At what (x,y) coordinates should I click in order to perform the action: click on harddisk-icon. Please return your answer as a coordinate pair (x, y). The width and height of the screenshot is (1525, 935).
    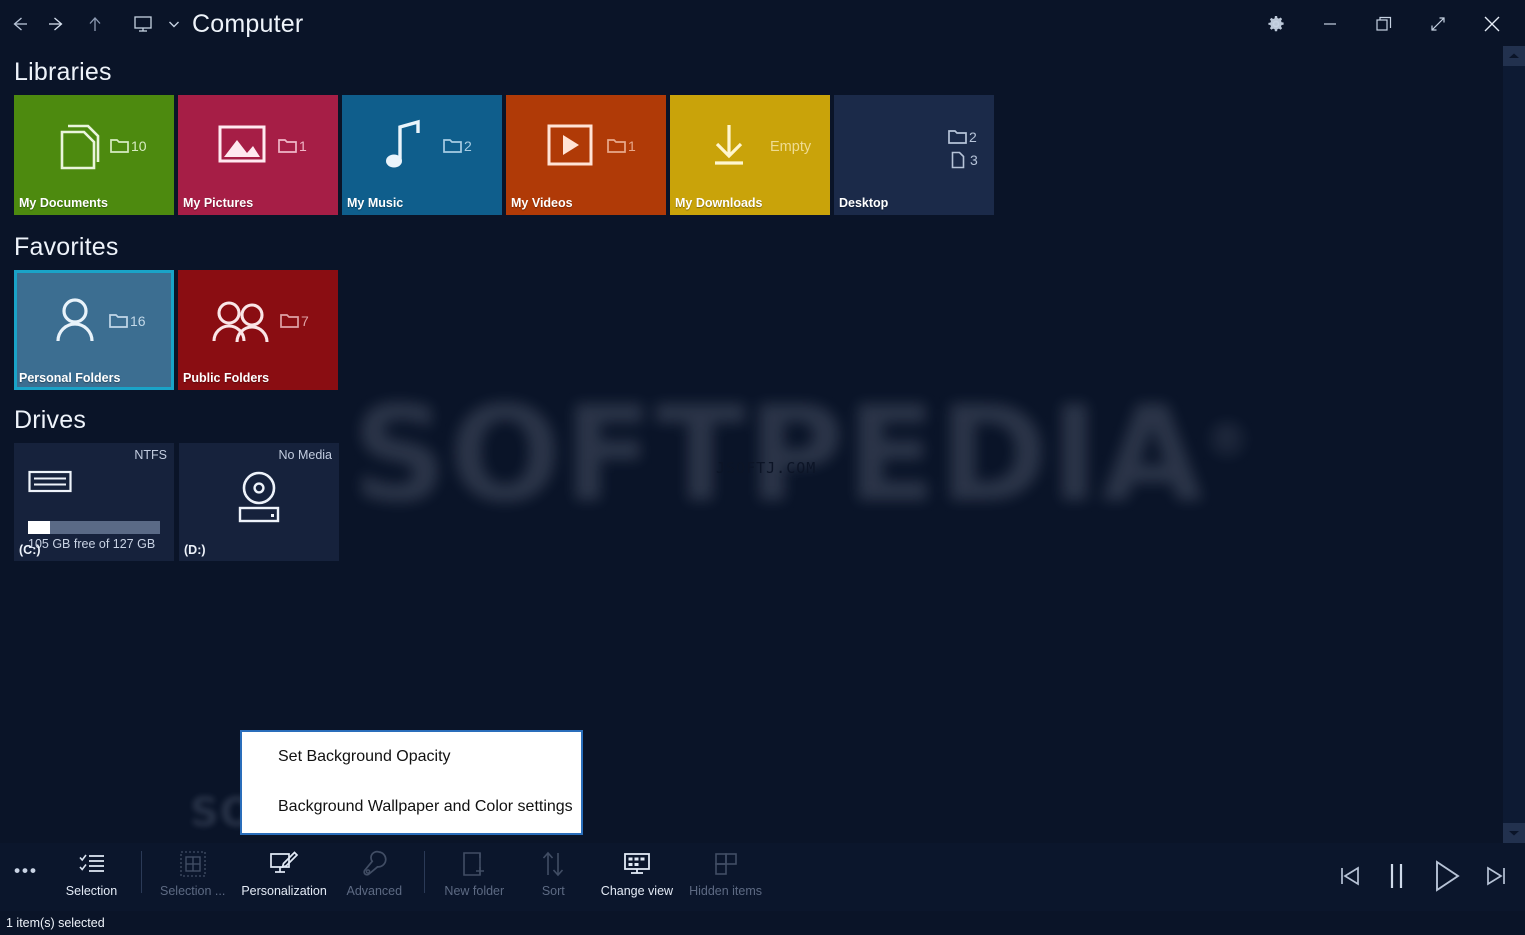
    Looking at the image, I should click on (50, 484).